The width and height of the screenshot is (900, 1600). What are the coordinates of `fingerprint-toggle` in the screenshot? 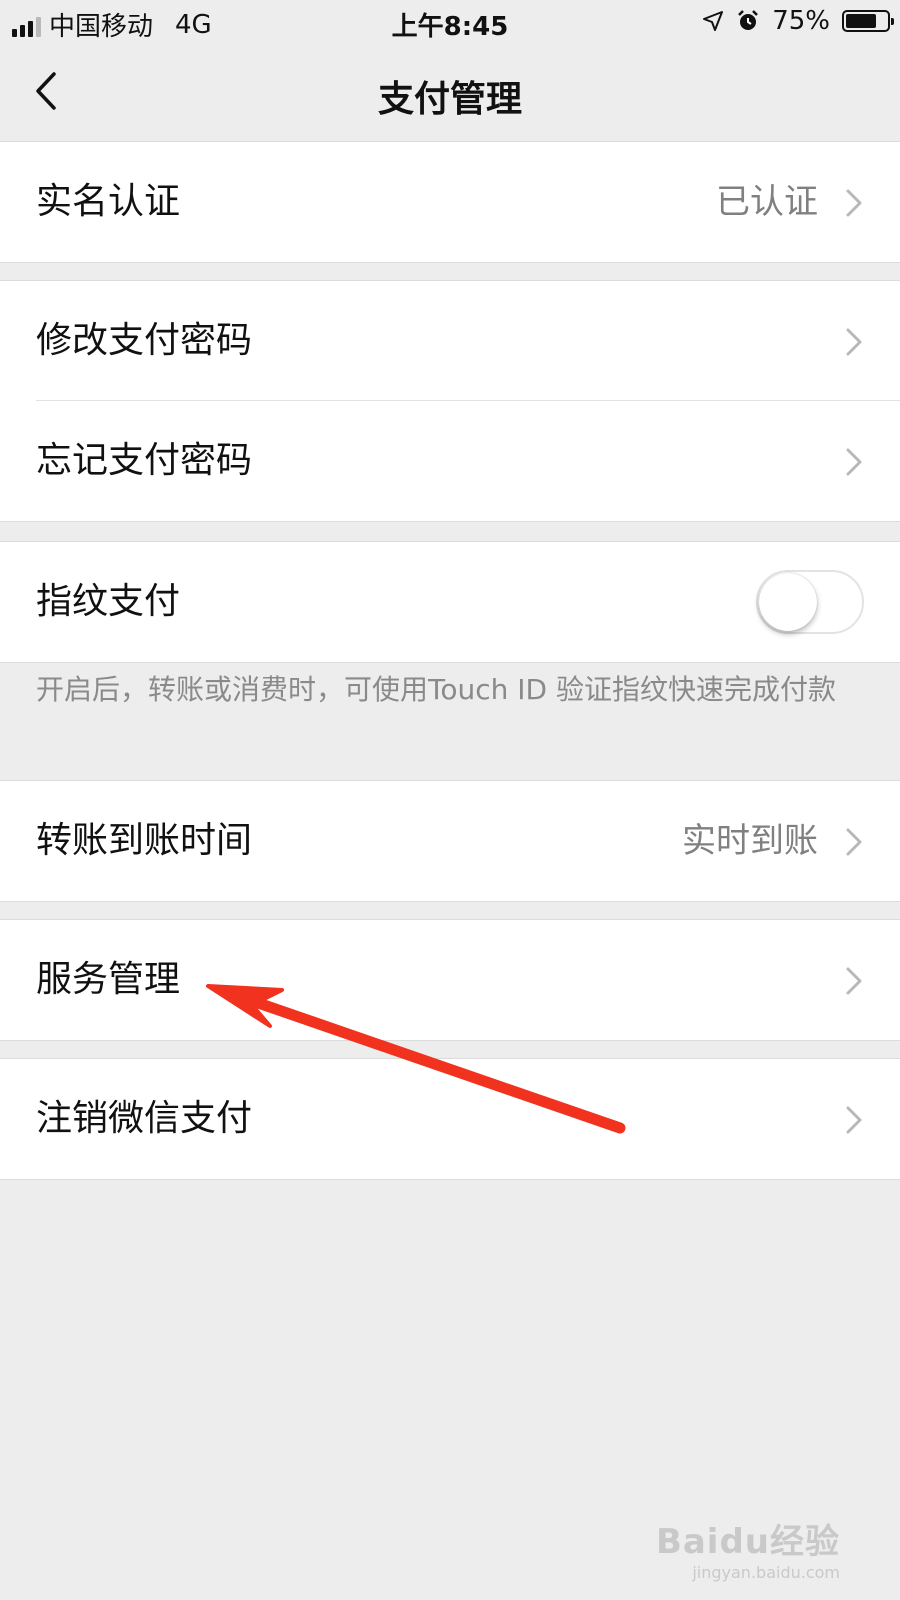 It's located at (810, 602).